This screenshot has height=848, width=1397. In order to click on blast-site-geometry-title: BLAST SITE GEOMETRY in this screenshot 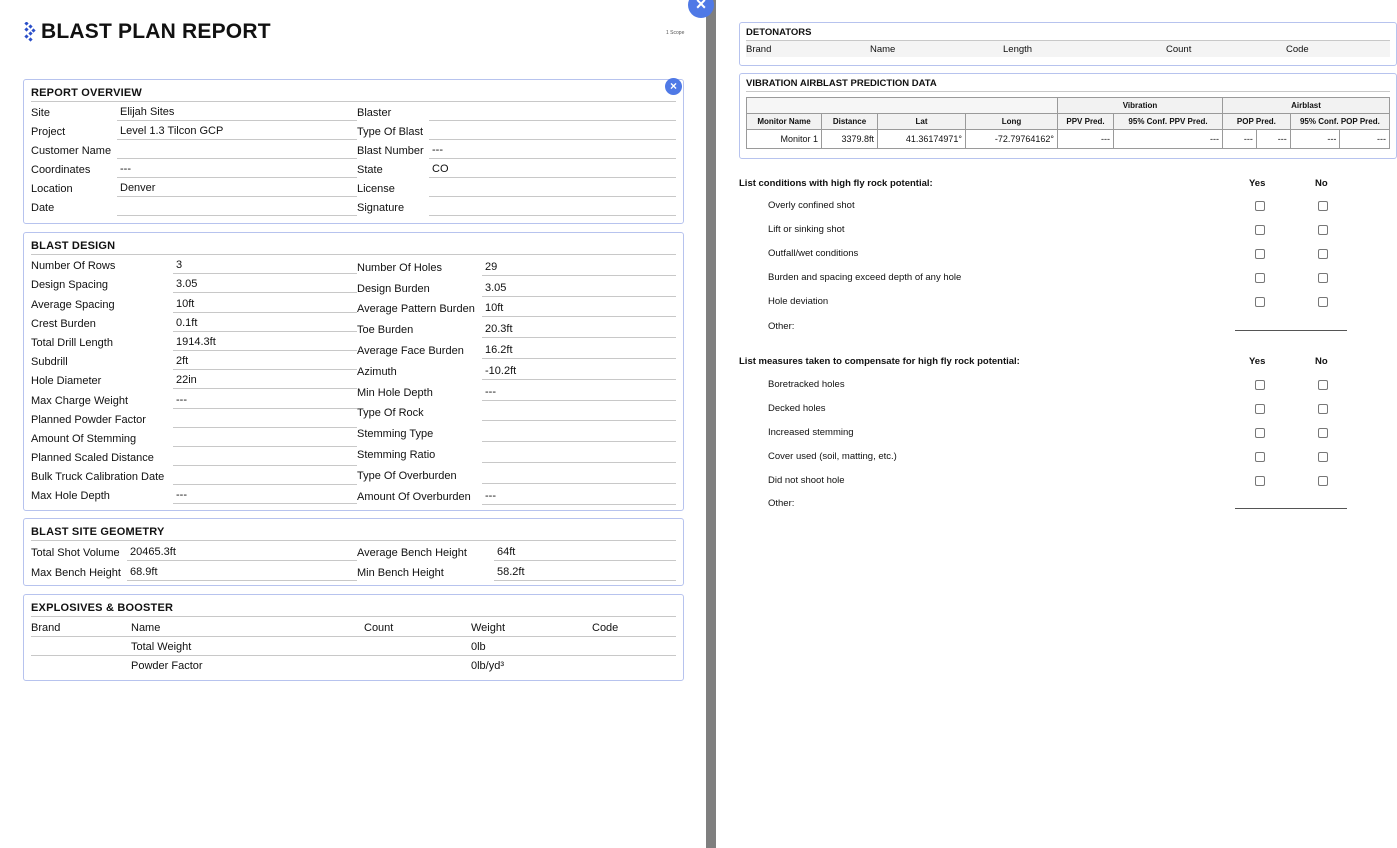, I will do `click(353, 532)`.